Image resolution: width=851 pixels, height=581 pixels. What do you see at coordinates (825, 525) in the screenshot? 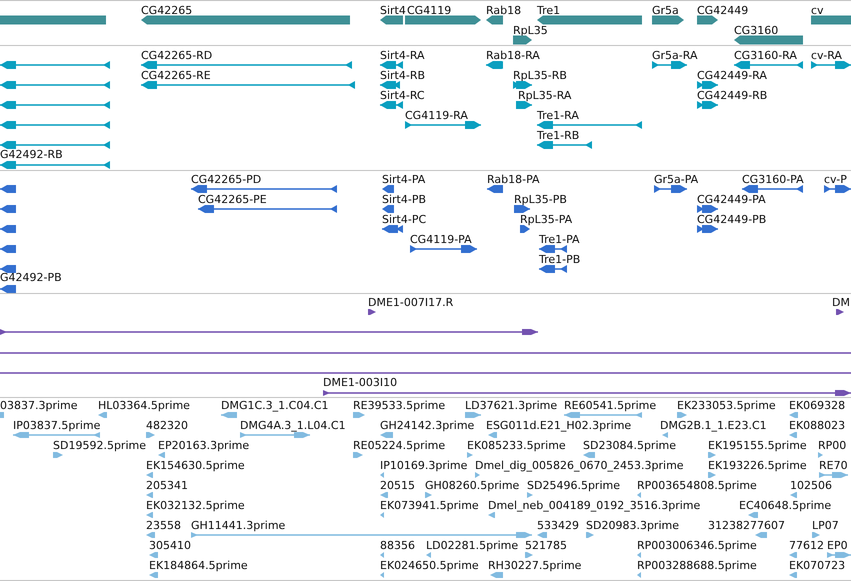
I see `est-label: LP07` at bounding box center [825, 525].